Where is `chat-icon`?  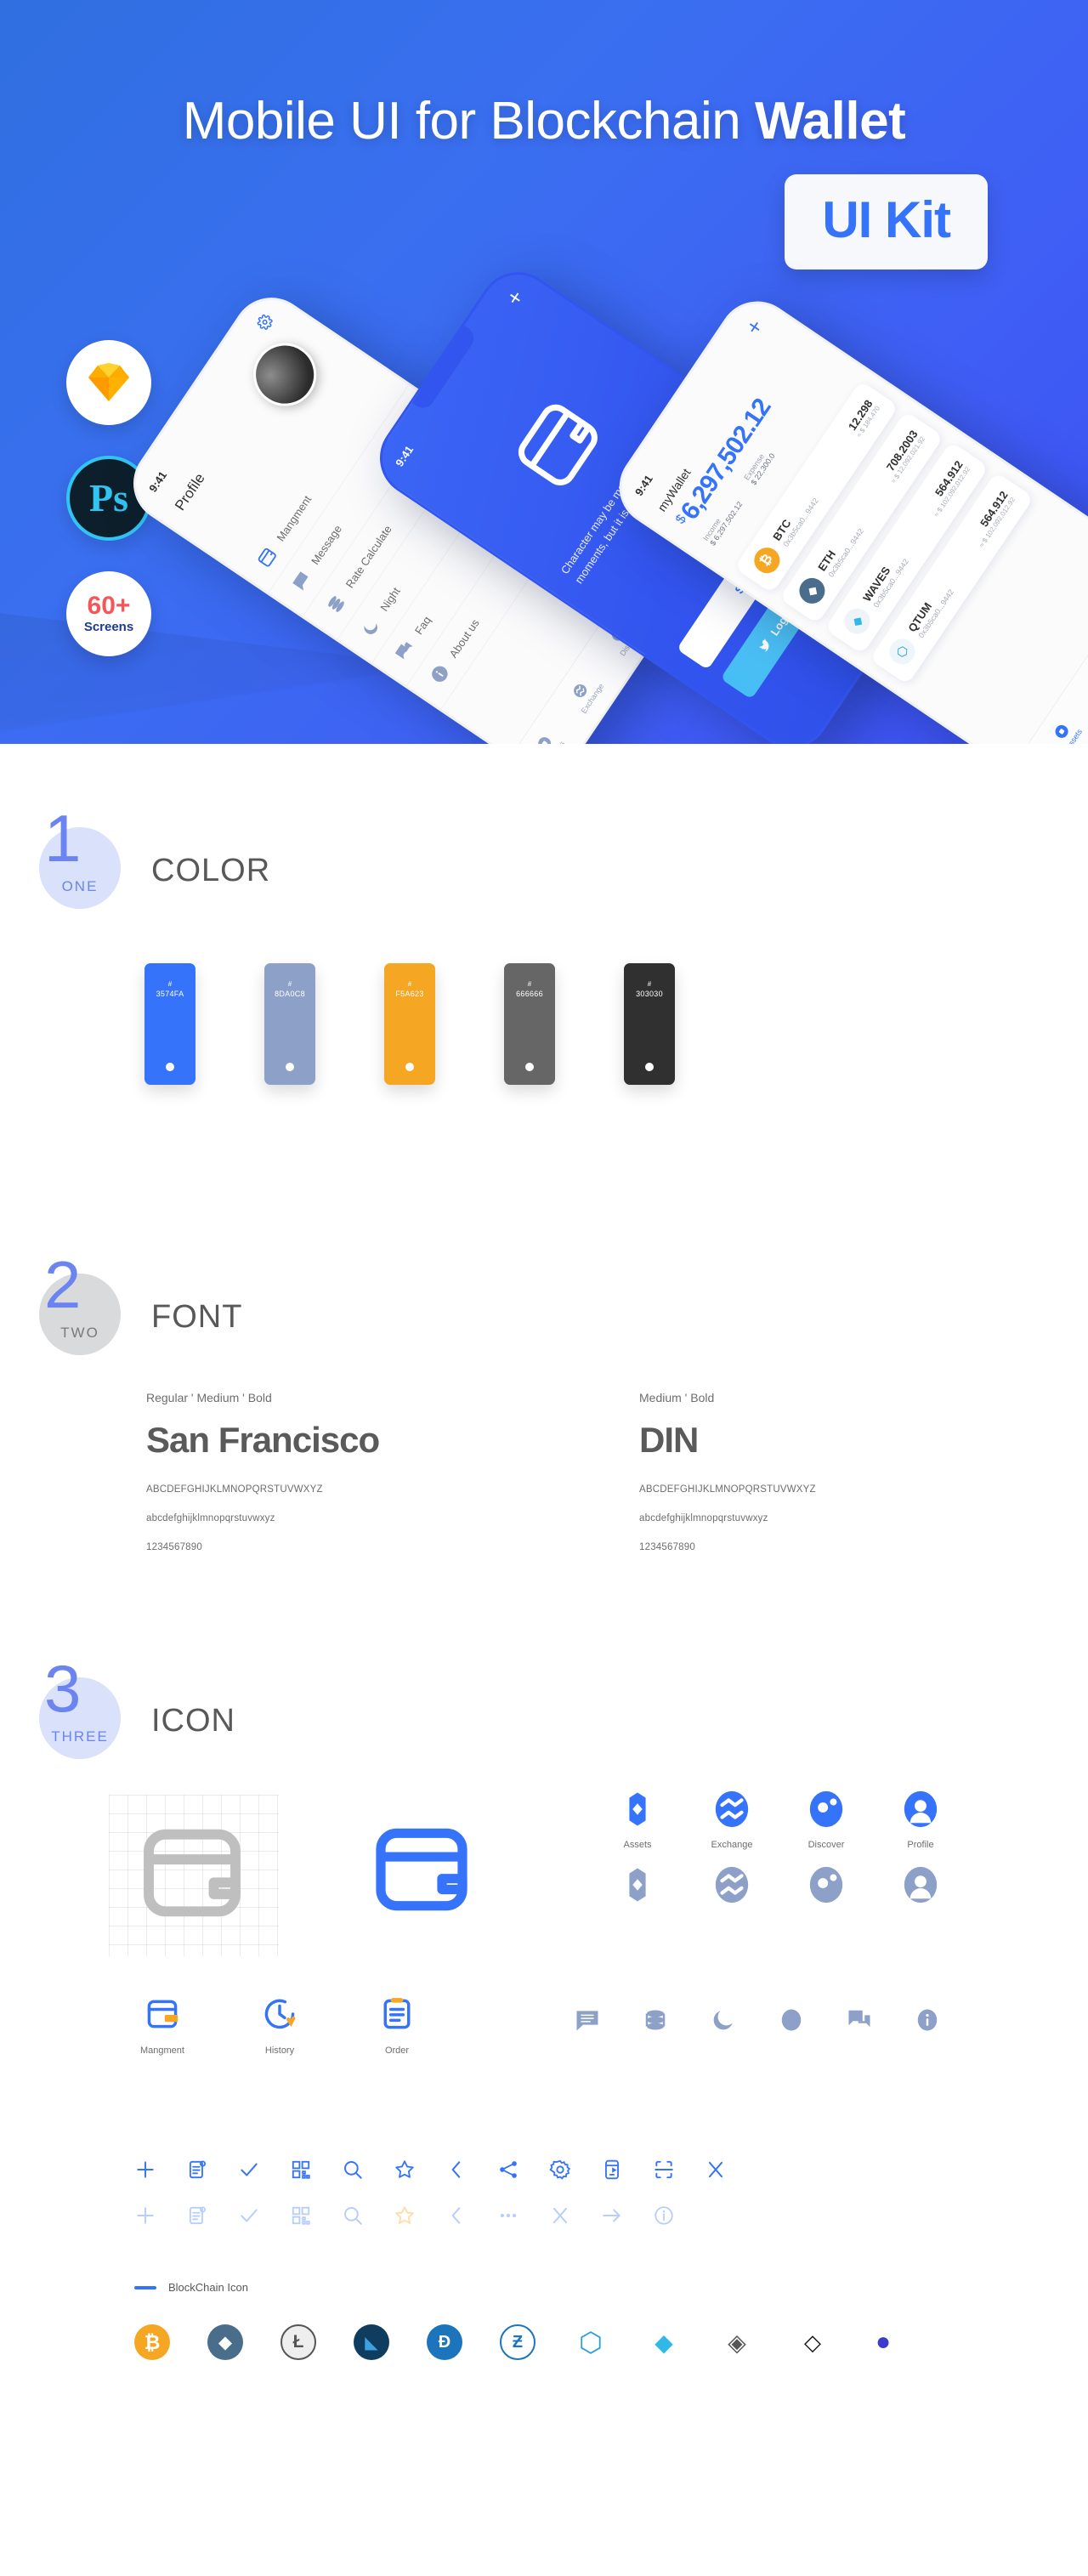 chat-icon is located at coordinates (859, 2020).